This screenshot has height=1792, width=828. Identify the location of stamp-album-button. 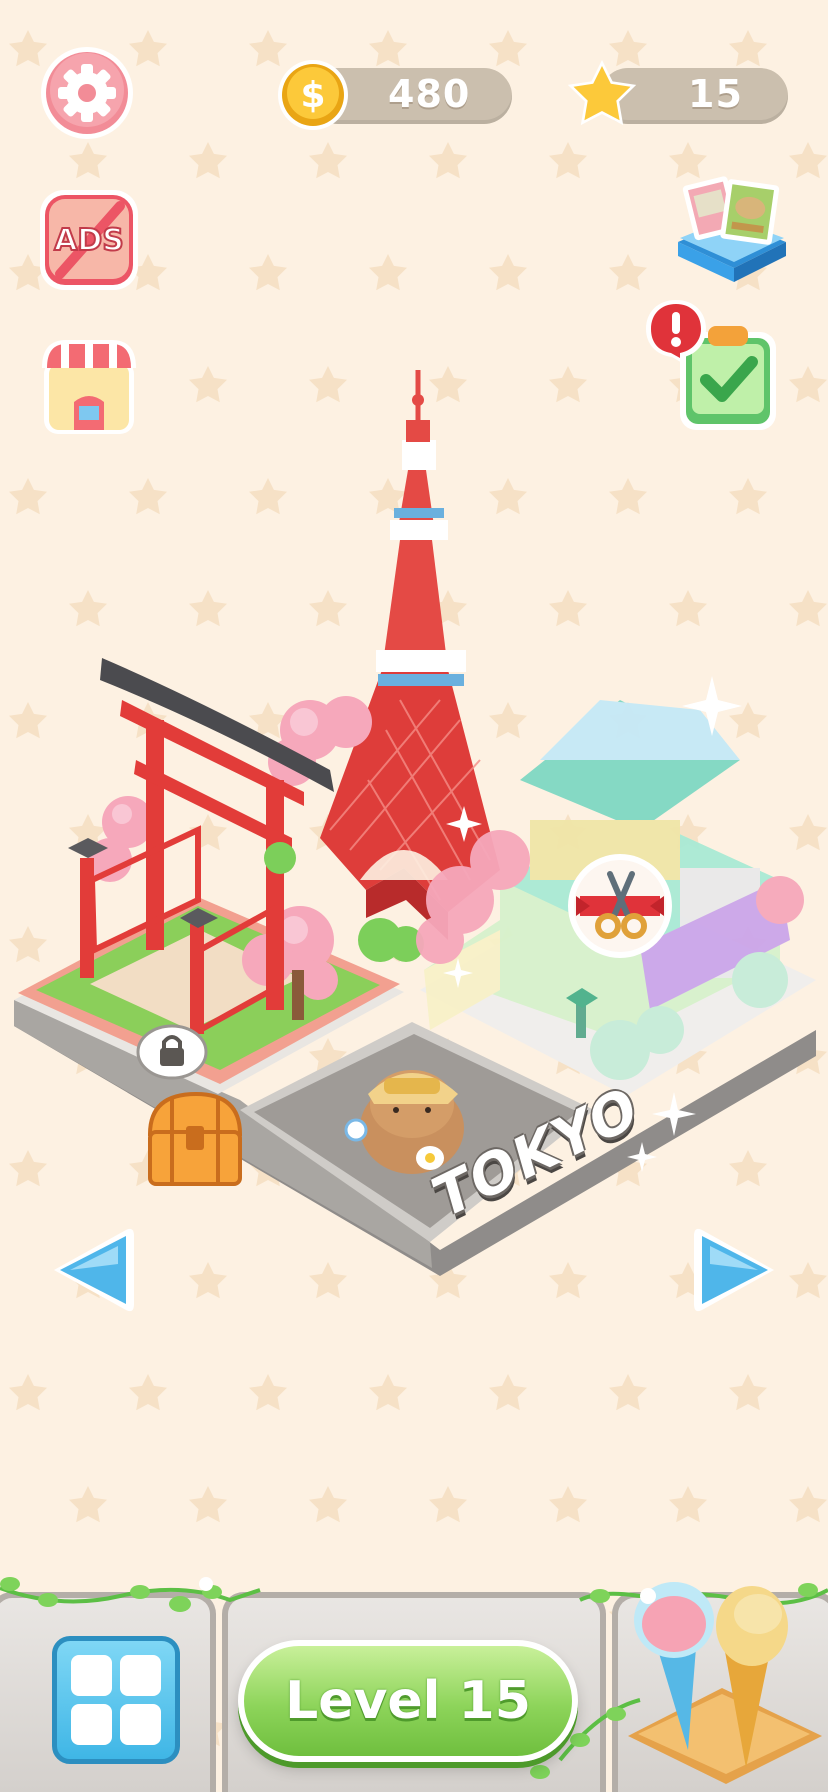
(730, 227).